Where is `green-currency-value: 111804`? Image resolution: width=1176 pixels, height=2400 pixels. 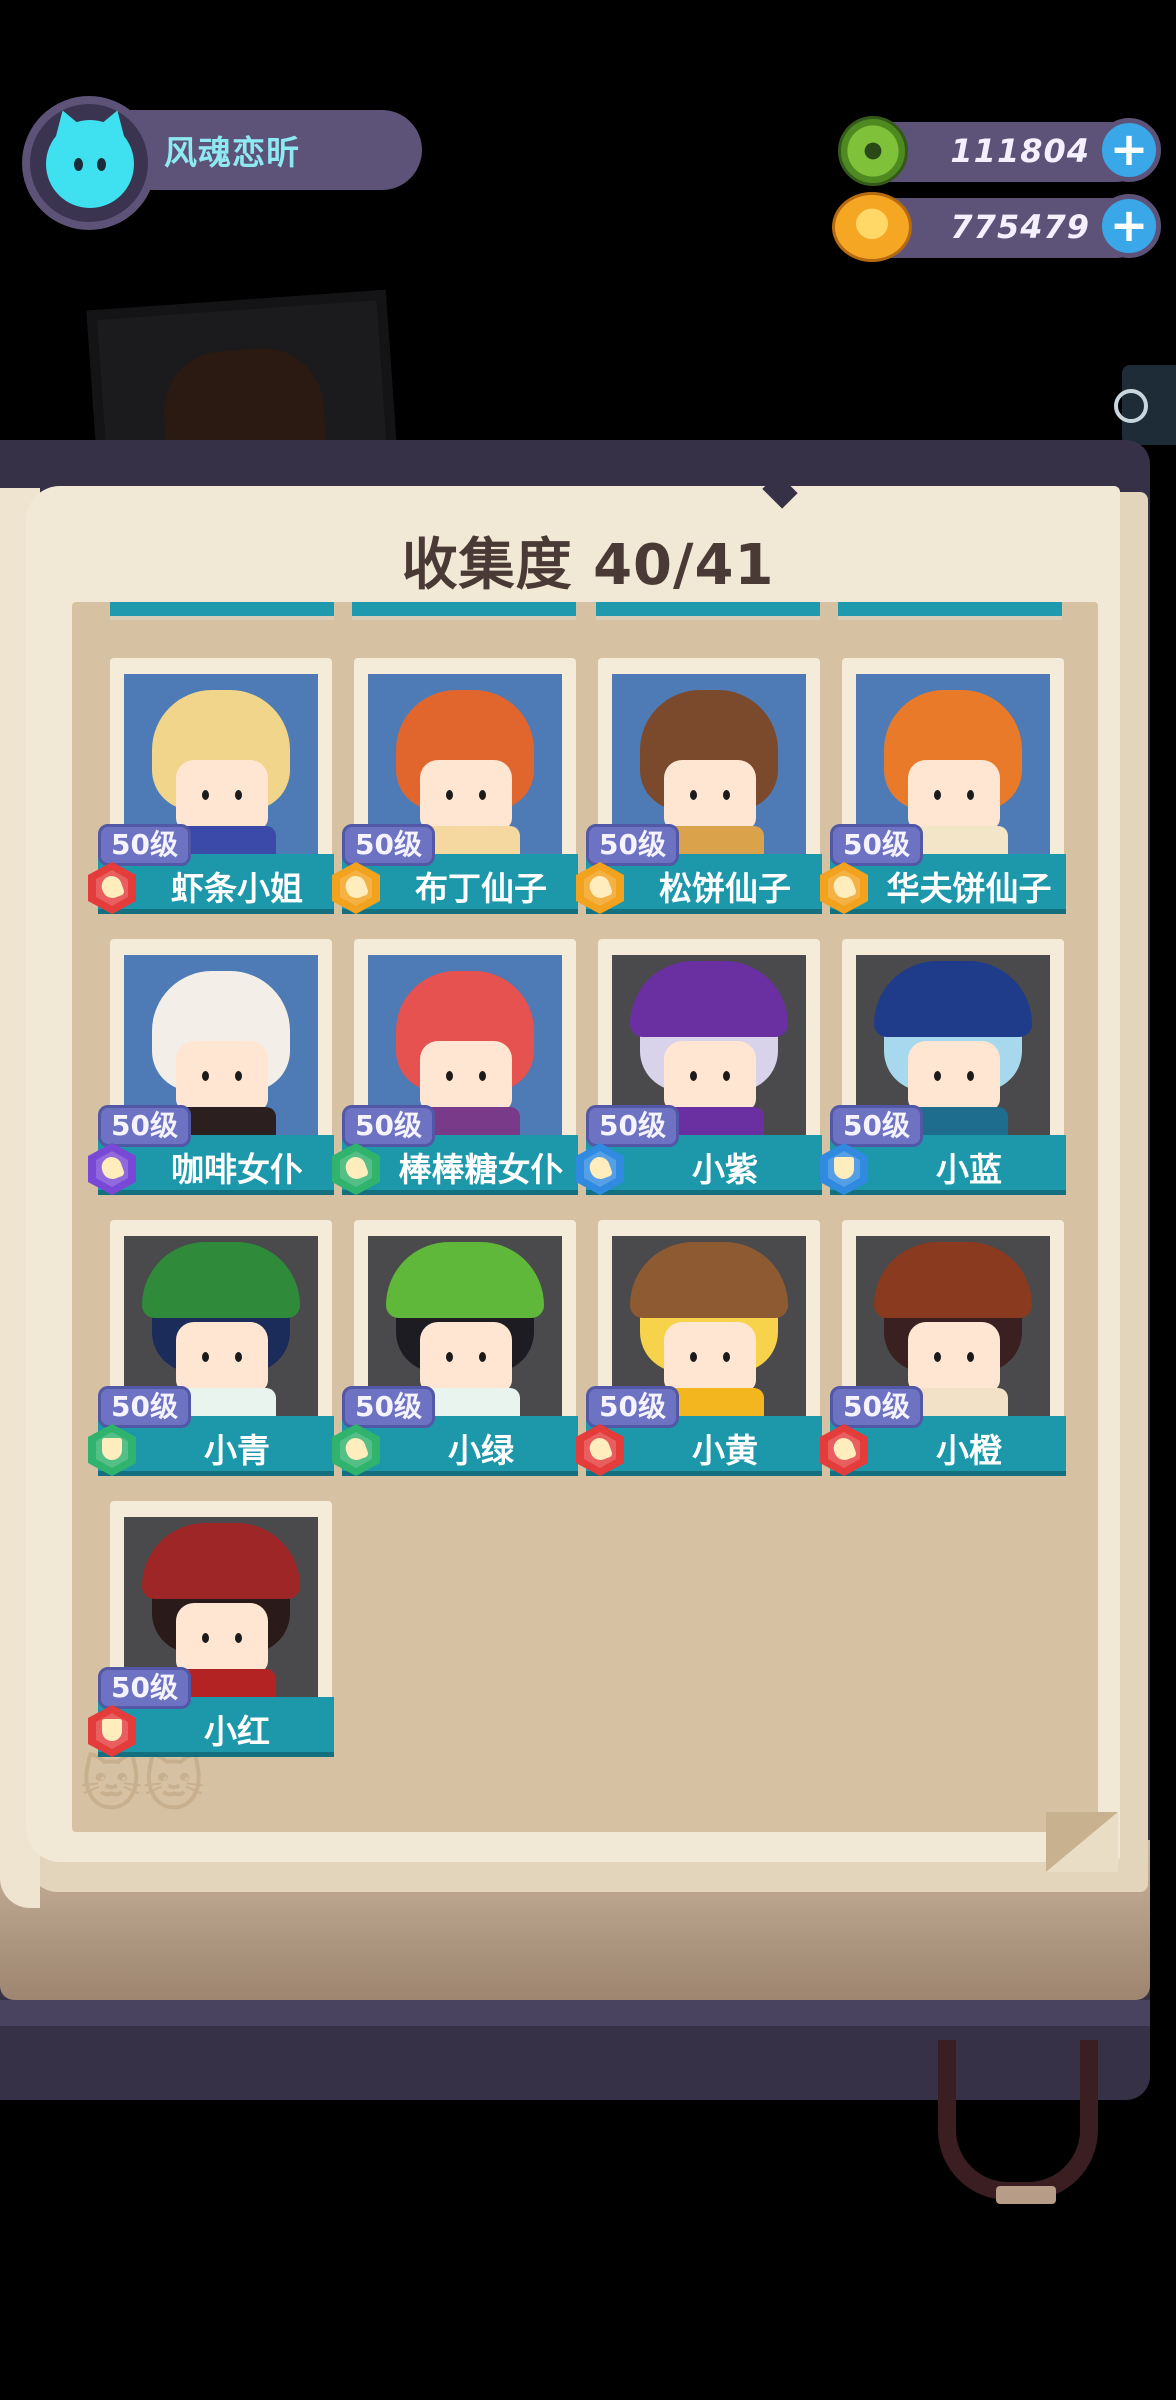
green-currency-value: 111804 is located at coordinates (1020, 151).